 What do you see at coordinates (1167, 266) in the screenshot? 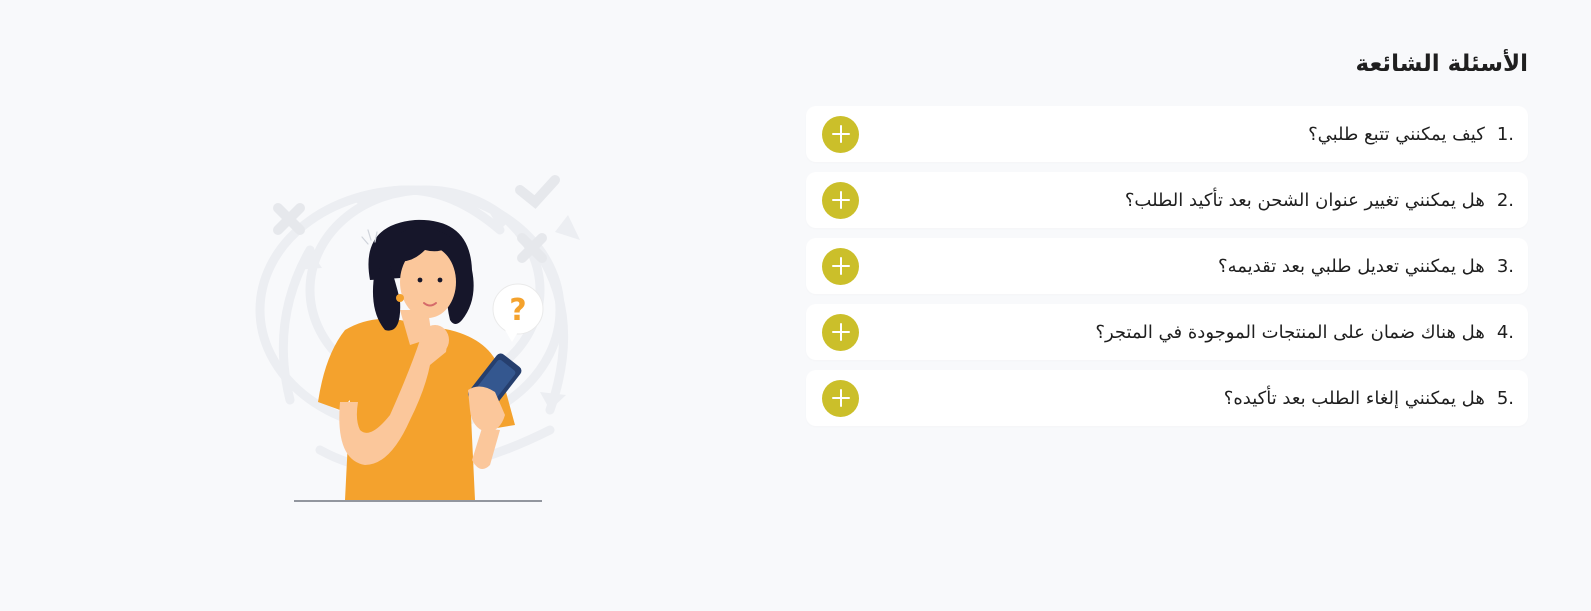
I see `faq-item-3: 3. هل يمكنني تعديل طلبي بعد تقديمه؟` at bounding box center [1167, 266].